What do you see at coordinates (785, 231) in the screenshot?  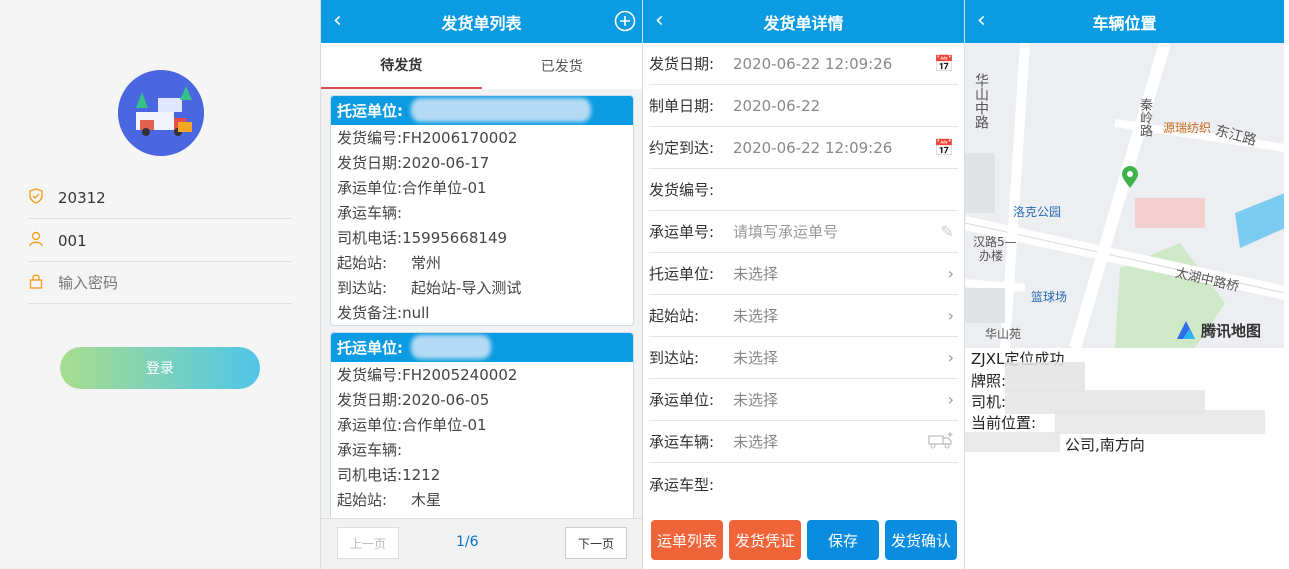 I see `carrier-number-input: 请填写承运单号` at bounding box center [785, 231].